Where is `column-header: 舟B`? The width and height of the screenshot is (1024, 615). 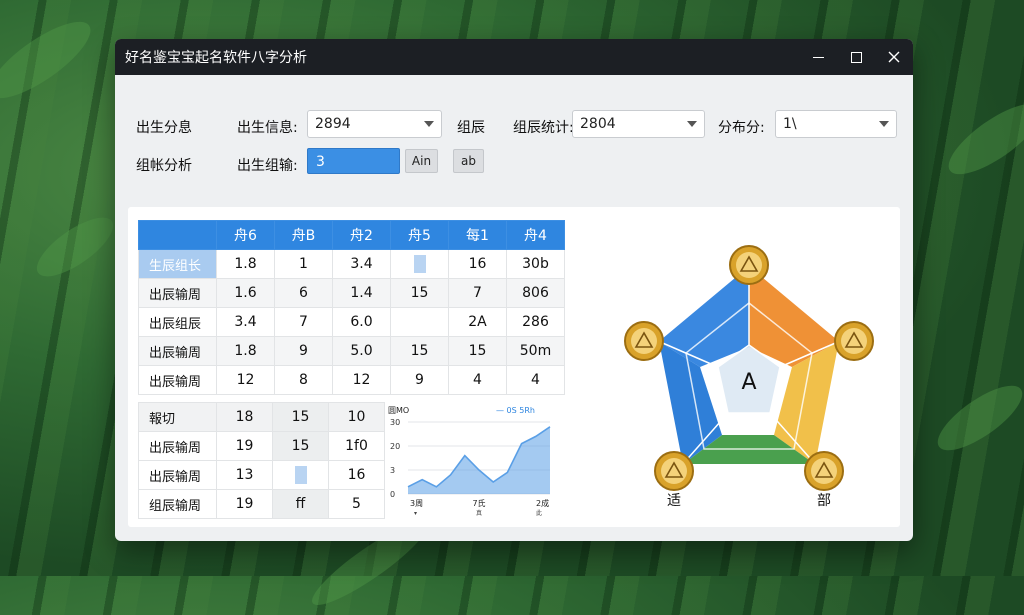
column-header: 舟B is located at coordinates (303, 235).